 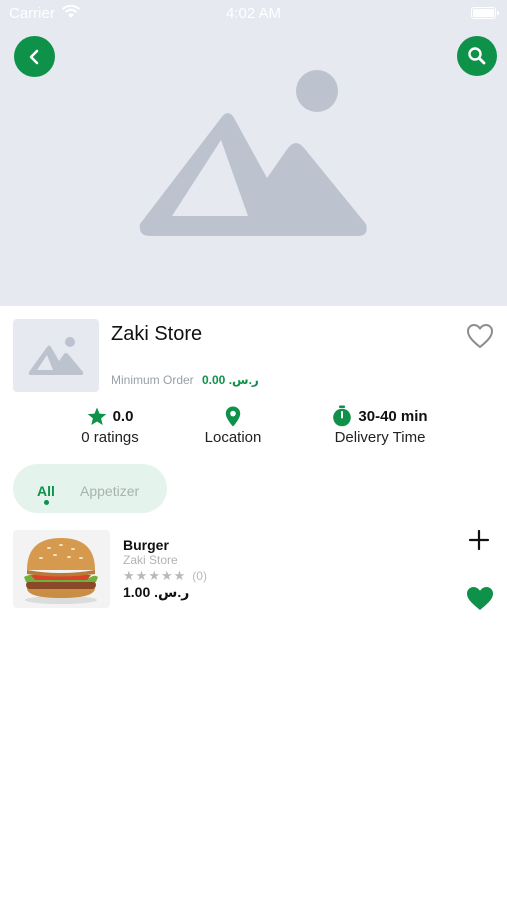 What do you see at coordinates (146, 545) in the screenshot?
I see `product-name: Burger` at bounding box center [146, 545].